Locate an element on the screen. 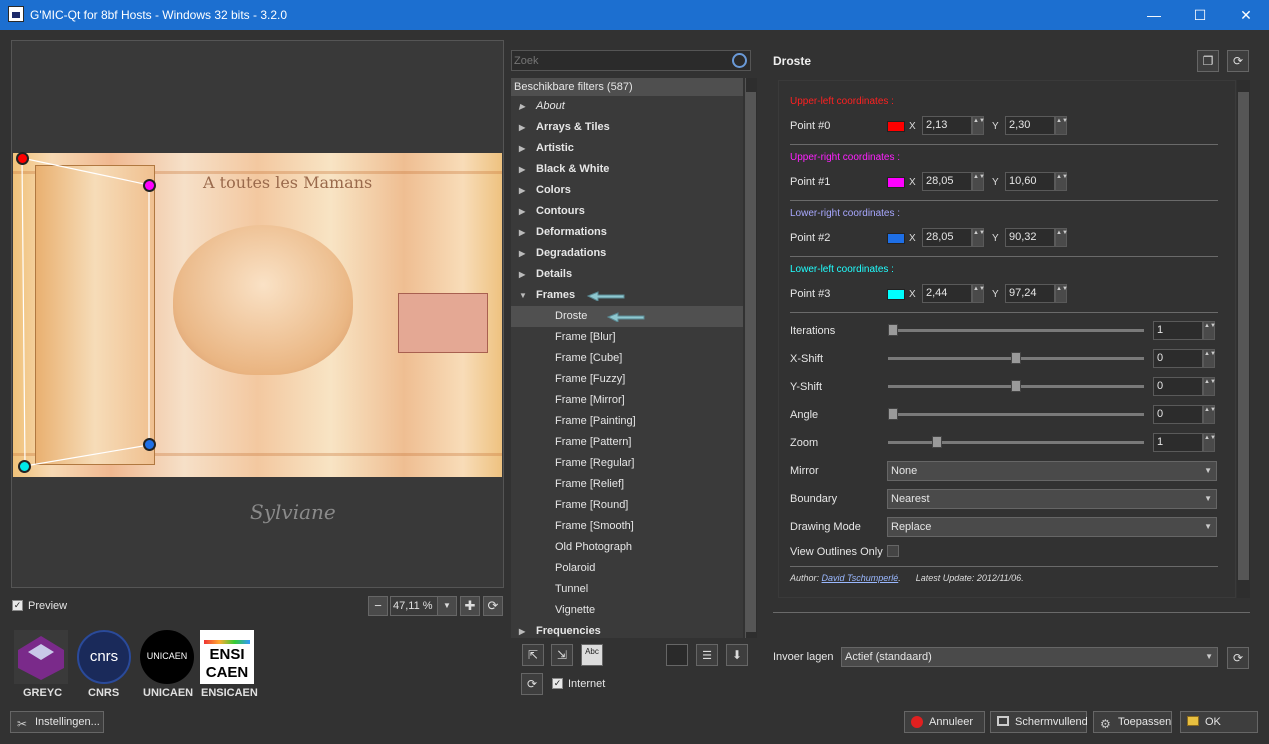 This screenshot has width=1269, height=744. point-1-y-spinner: ▲▼ is located at coordinates (1061, 181).